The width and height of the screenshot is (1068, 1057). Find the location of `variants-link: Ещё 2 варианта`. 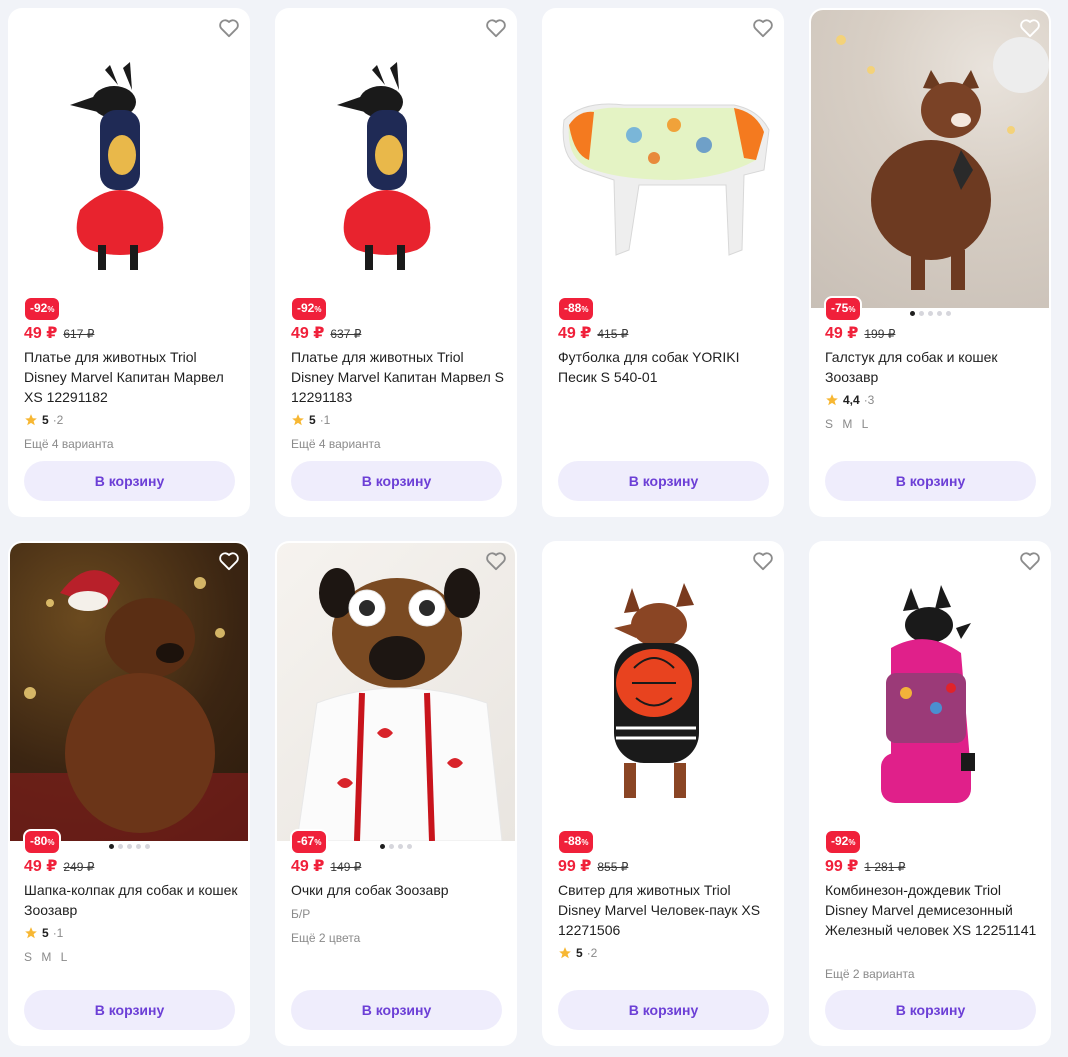

variants-link: Ещё 2 варианта is located at coordinates (870, 974).